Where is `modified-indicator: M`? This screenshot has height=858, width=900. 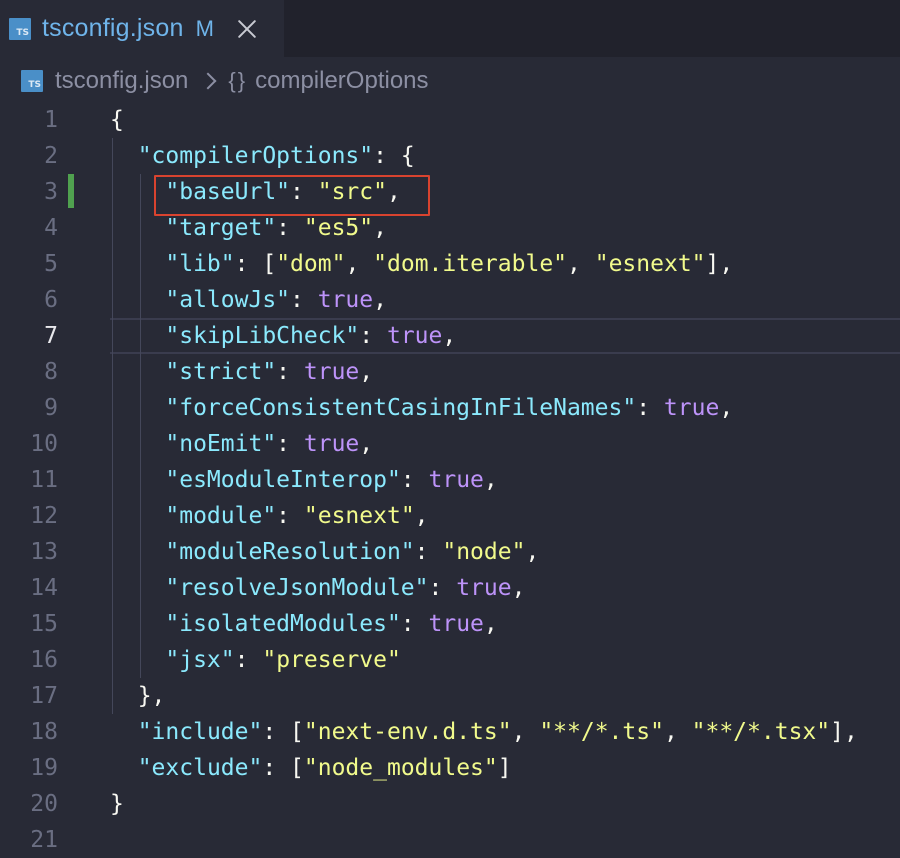 modified-indicator: M is located at coordinates (204, 28).